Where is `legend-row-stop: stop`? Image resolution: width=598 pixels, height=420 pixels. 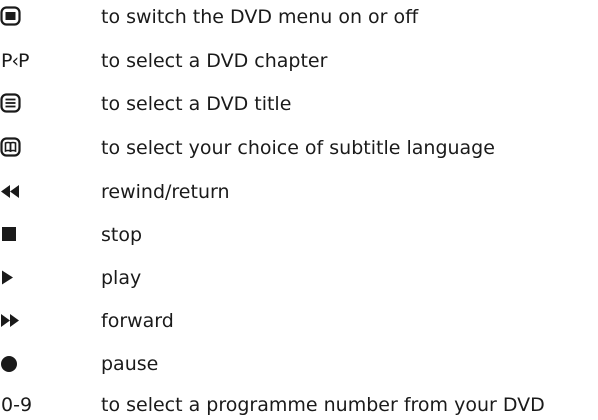 legend-row-stop: stop is located at coordinates (299, 235).